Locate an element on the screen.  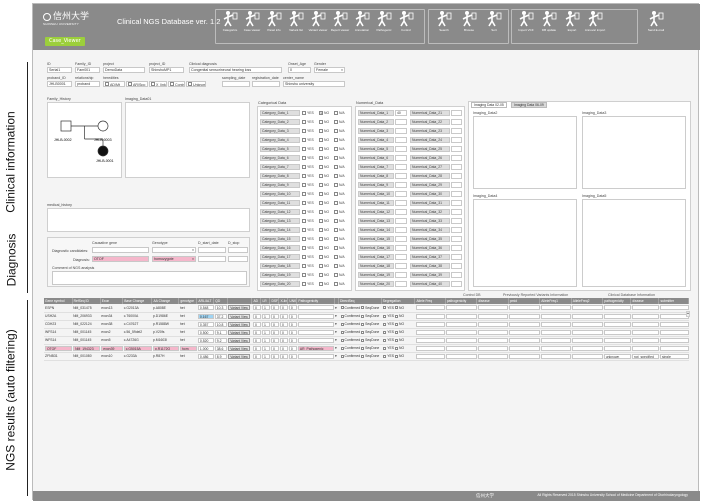
imaging-data2-box is located at coordinates (525, 152).